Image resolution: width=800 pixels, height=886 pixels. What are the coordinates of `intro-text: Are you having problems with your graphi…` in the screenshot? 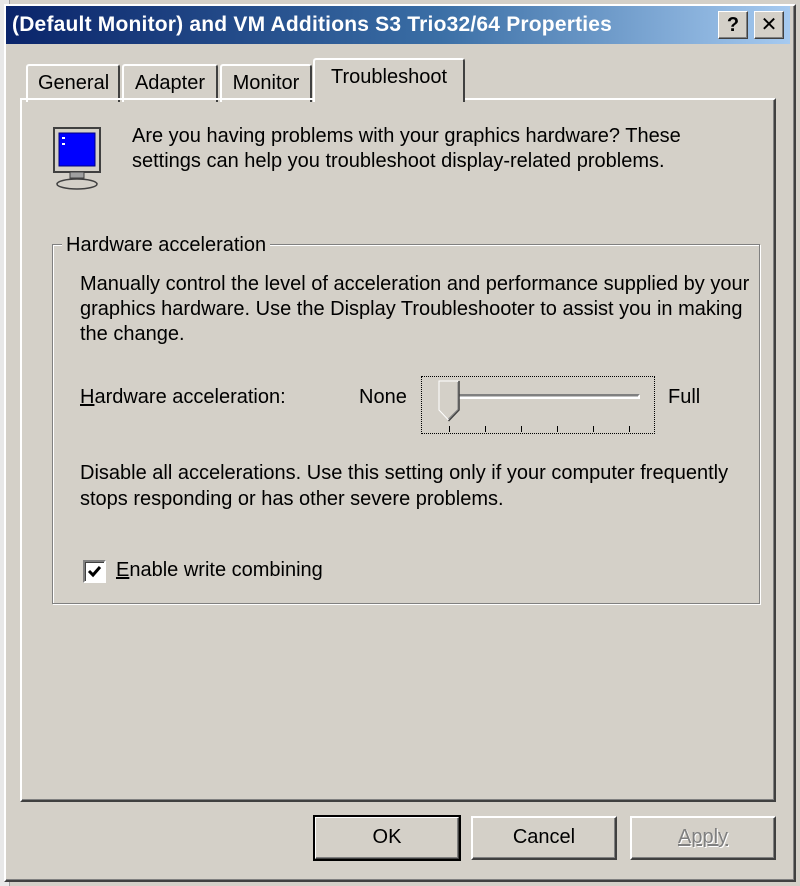 It's located at (406, 148).